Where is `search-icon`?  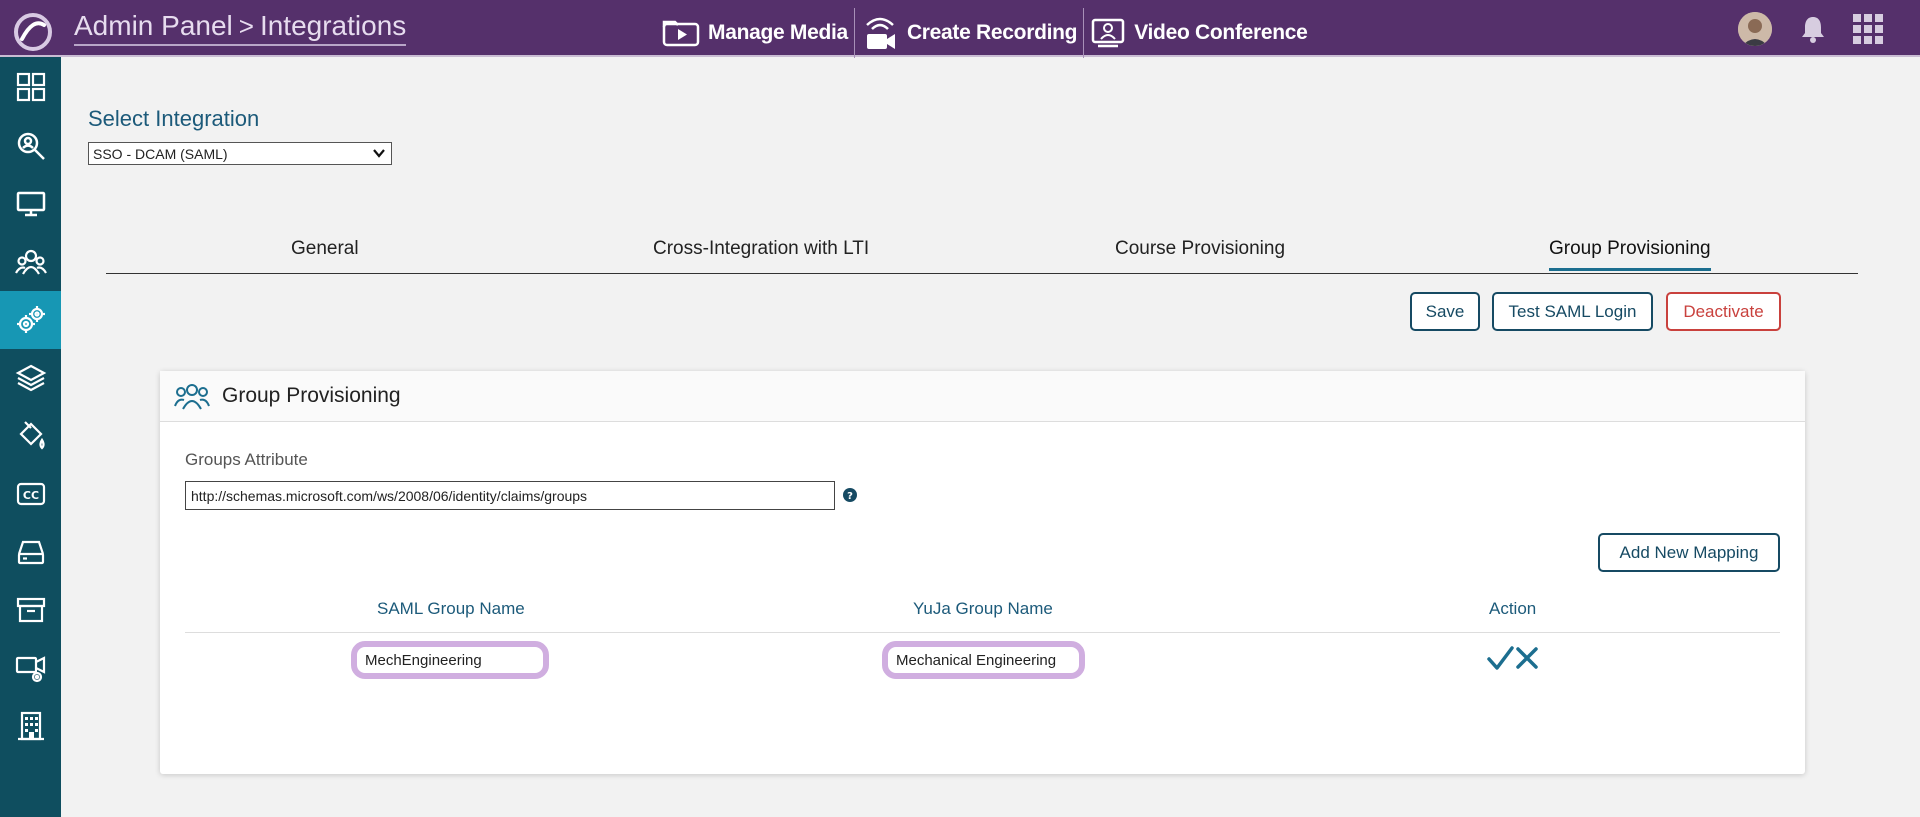 search-icon is located at coordinates (31, 146).